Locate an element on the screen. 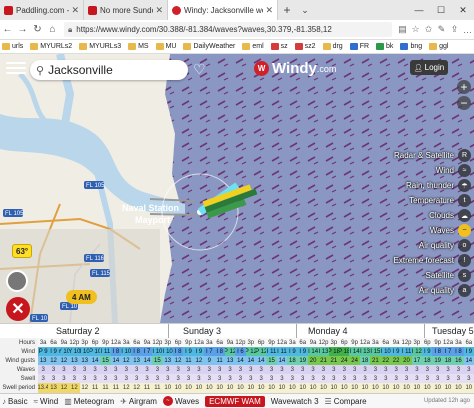 Image resolution: width=474 pixels, height=408 pixels. bookmark-item: eml is located at coordinates (253, 46).